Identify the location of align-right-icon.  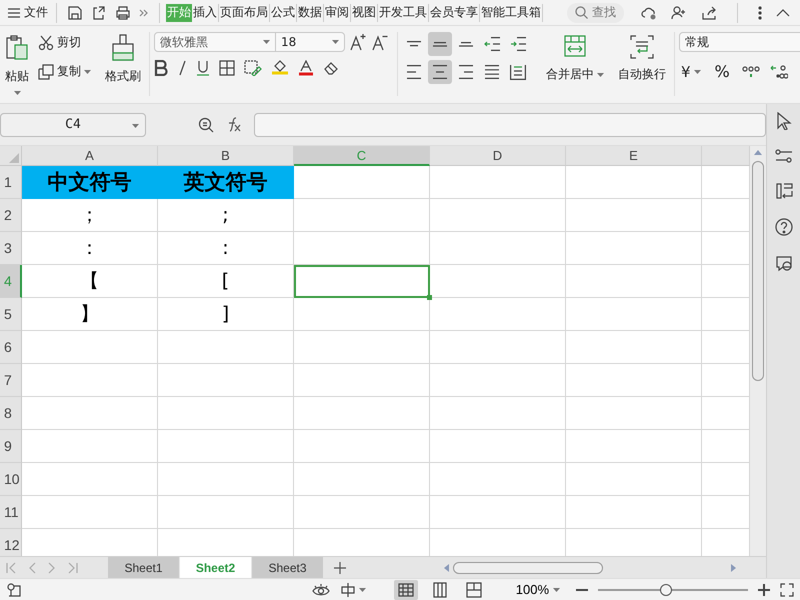
(466, 72).